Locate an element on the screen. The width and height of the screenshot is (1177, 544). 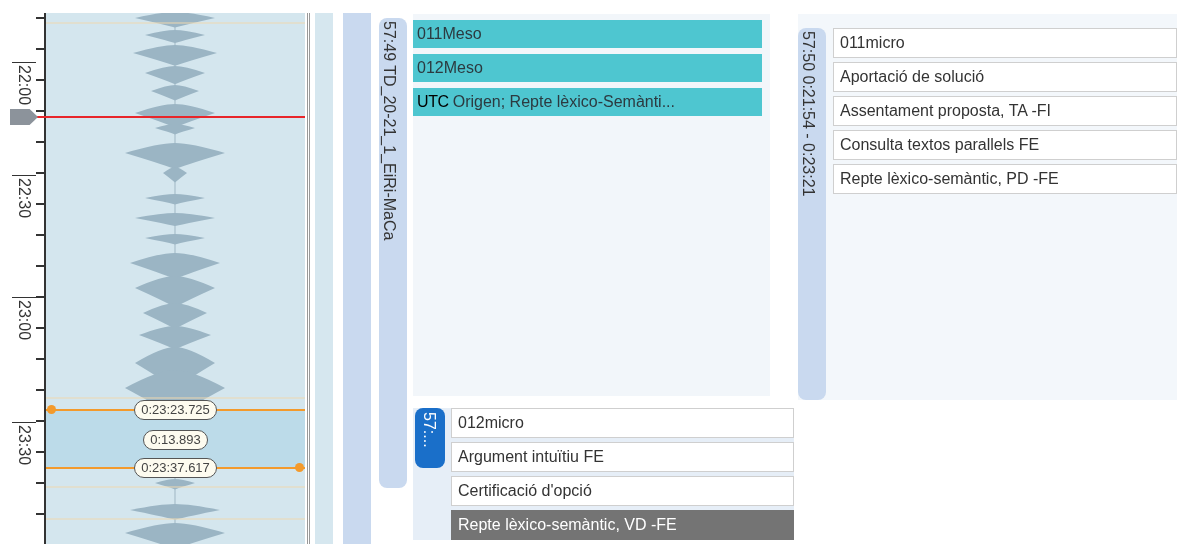
annotation-block: 011Meso is located at coordinates (587, 34).